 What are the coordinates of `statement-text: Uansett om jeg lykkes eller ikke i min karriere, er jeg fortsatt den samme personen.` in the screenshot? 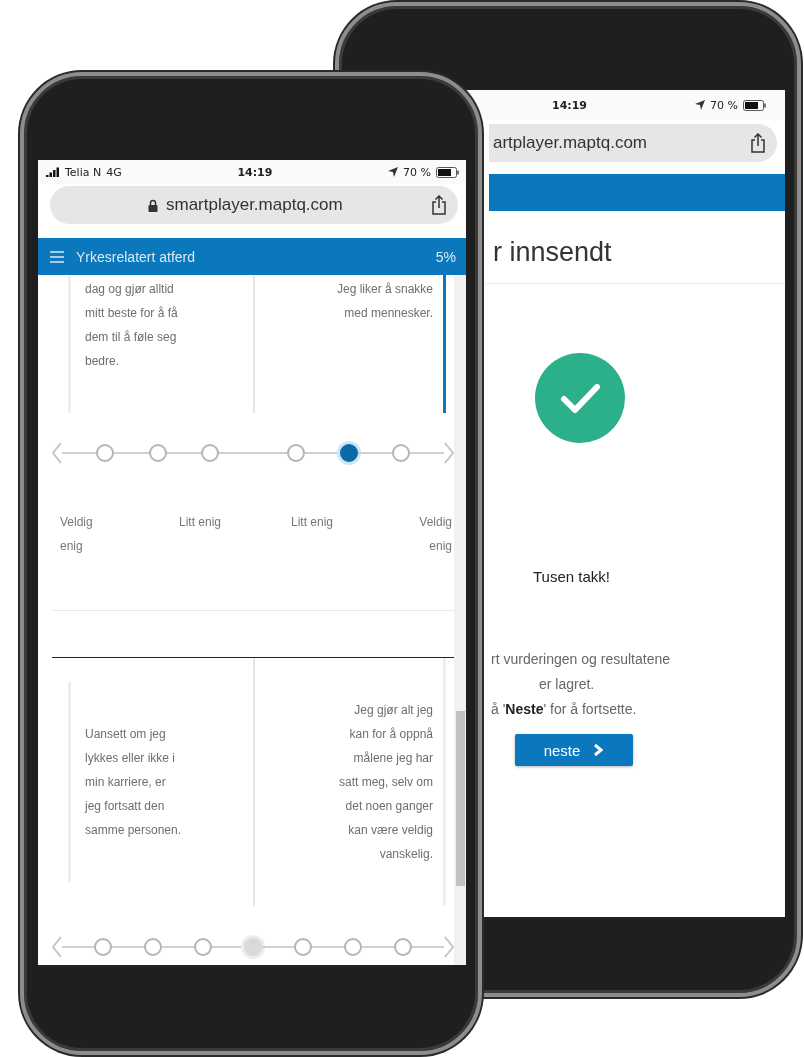 It's located at (126, 782).